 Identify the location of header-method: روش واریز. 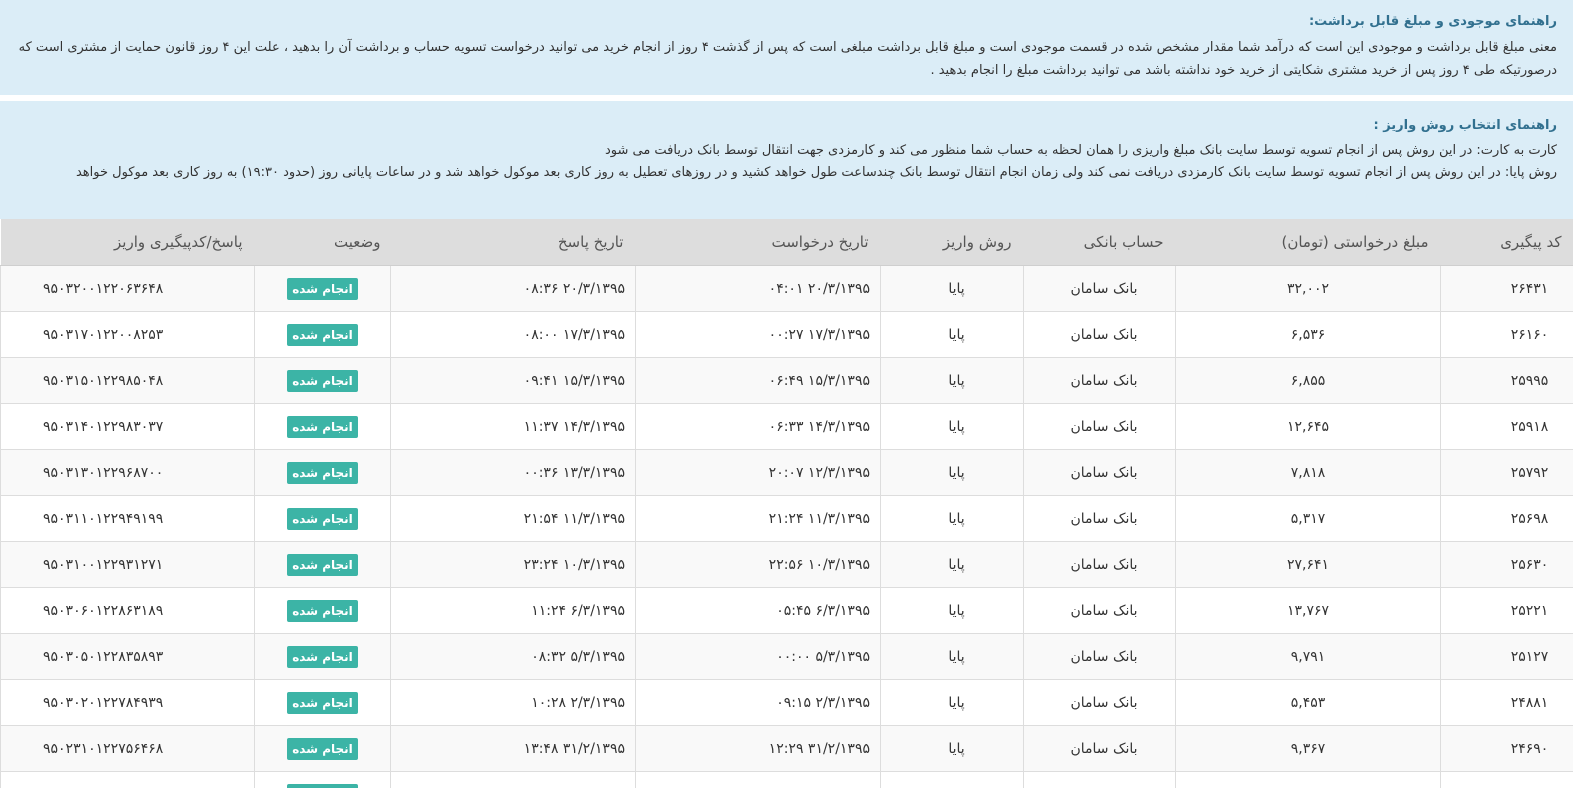
(952, 242).